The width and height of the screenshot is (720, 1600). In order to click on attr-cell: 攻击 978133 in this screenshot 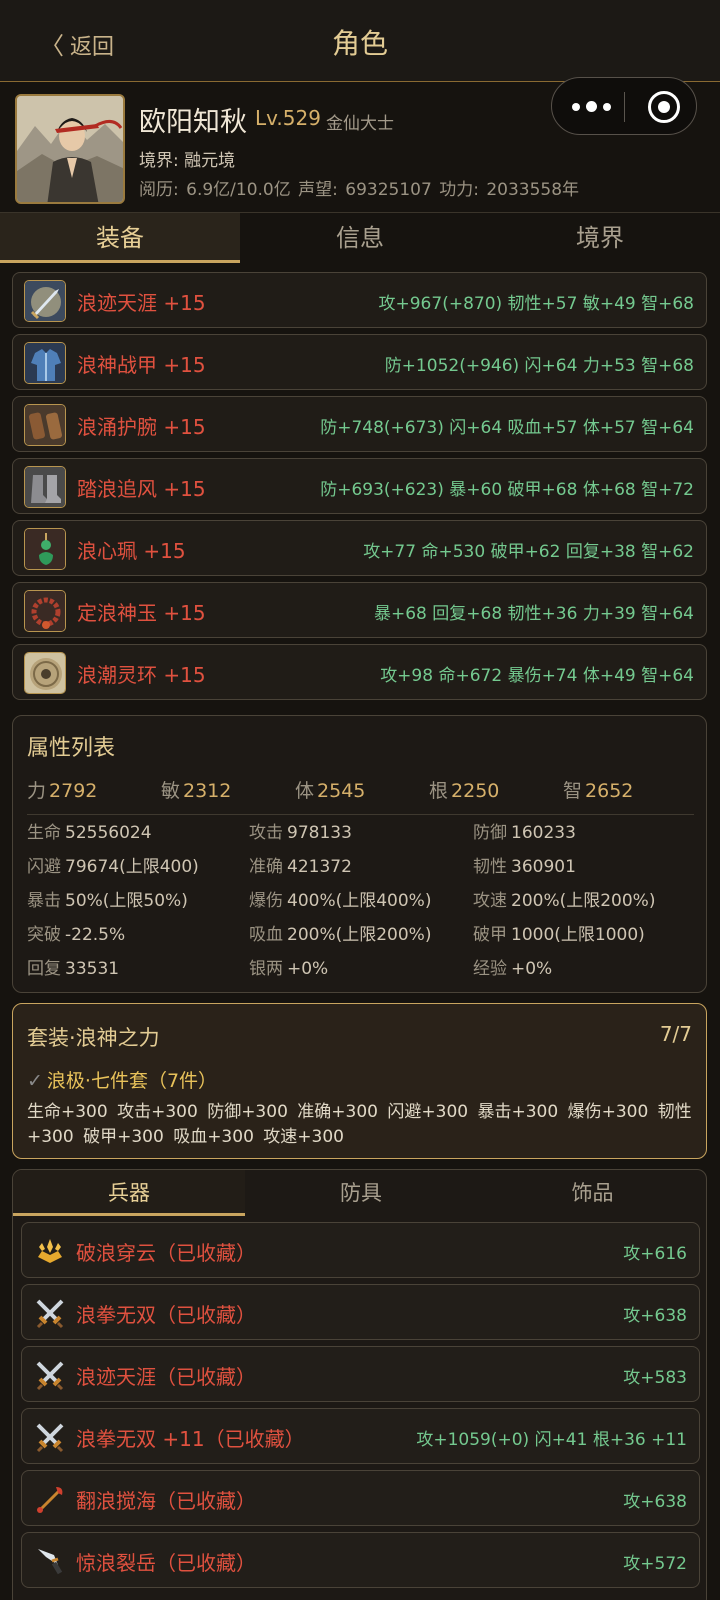, I will do `click(300, 833)`.